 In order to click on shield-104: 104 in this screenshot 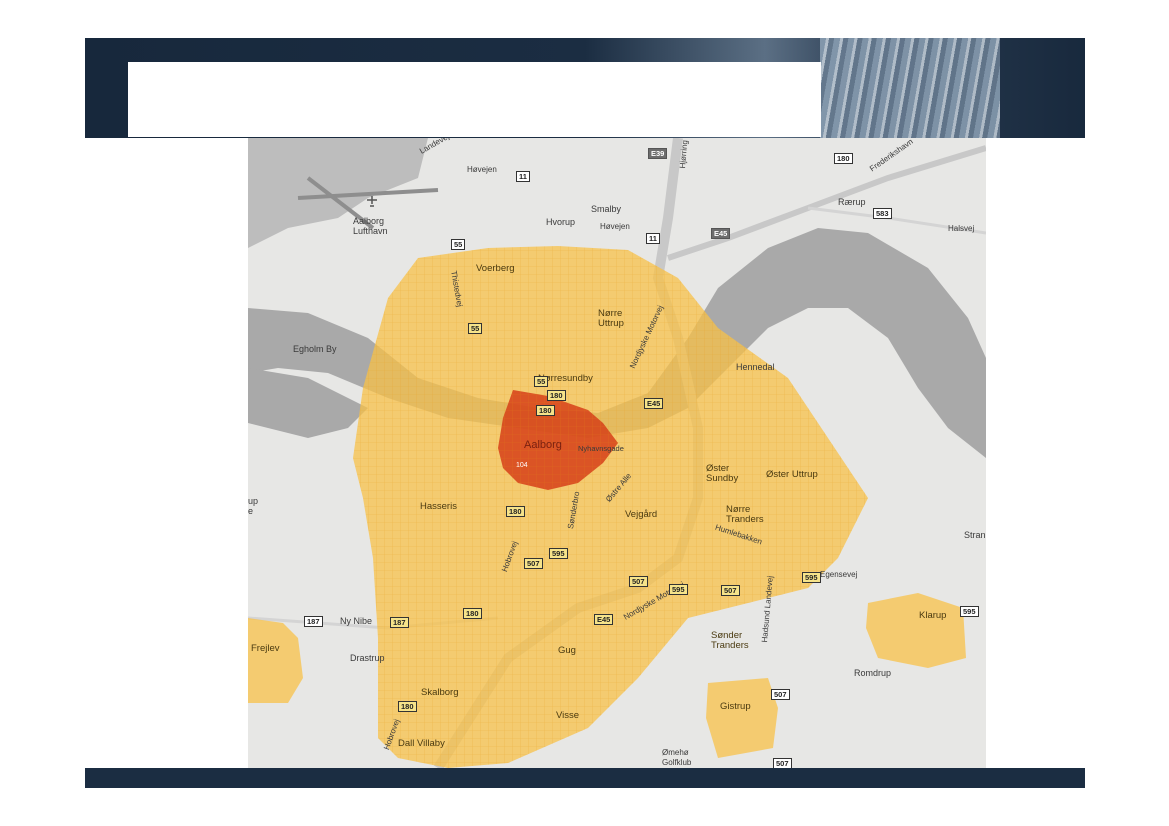, I will do `click(522, 465)`.